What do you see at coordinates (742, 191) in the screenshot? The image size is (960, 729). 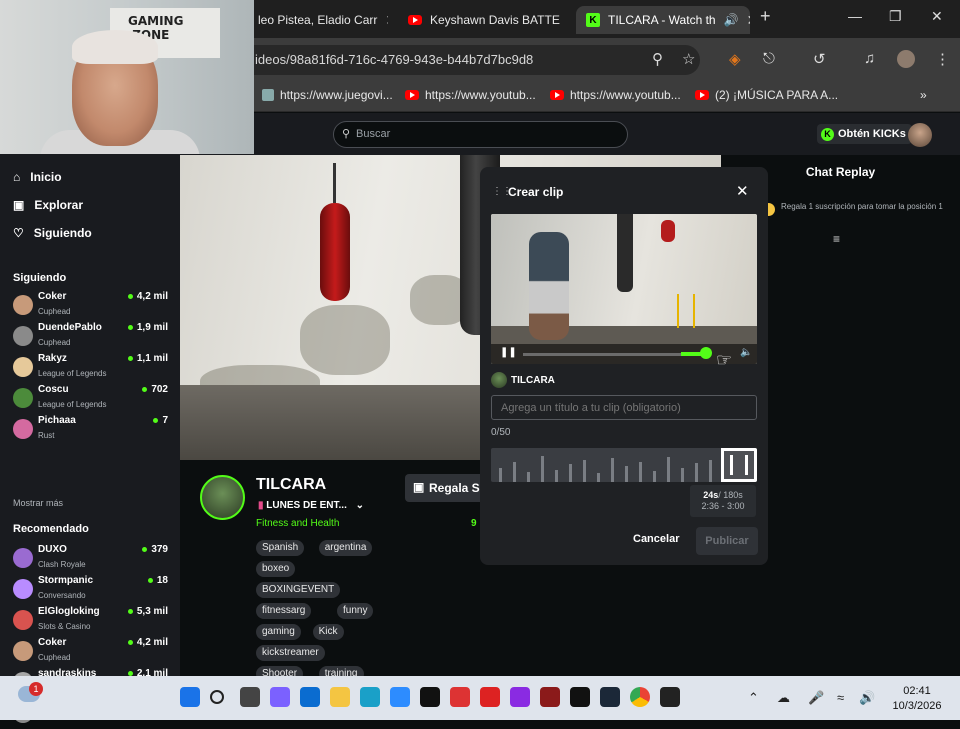 I see `close-icon: ✕` at bounding box center [742, 191].